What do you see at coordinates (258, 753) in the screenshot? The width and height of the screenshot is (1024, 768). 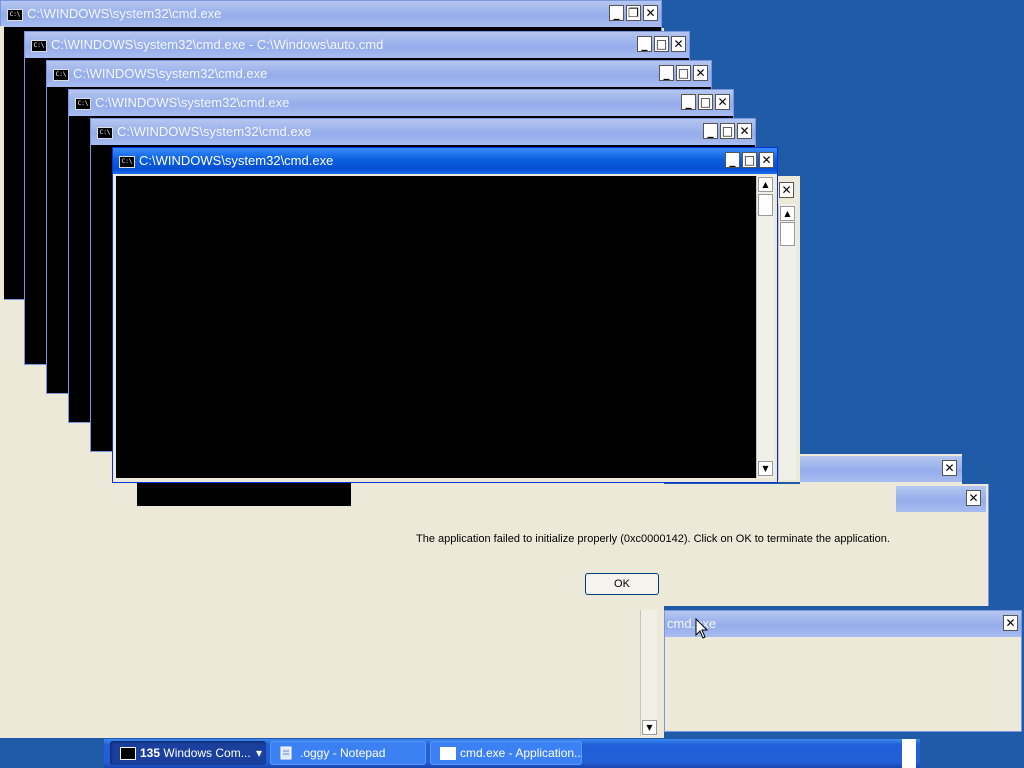 I see `dropdown-arrow-icon: ▾` at bounding box center [258, 753].